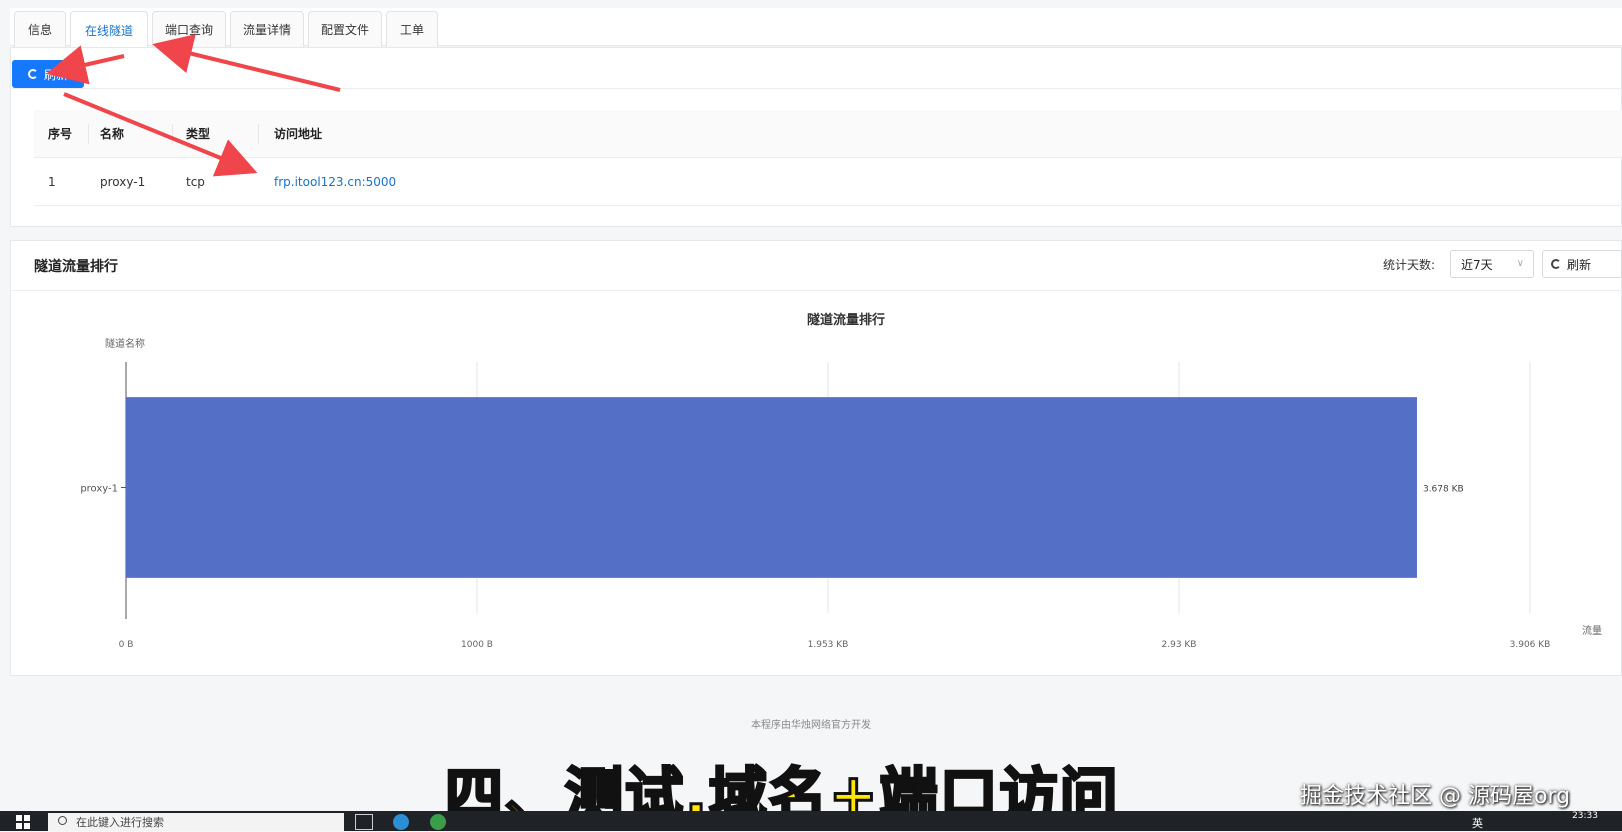 The image size is (1622, 832). I want to click on tab-label: 流量详情, so click(266, 30).